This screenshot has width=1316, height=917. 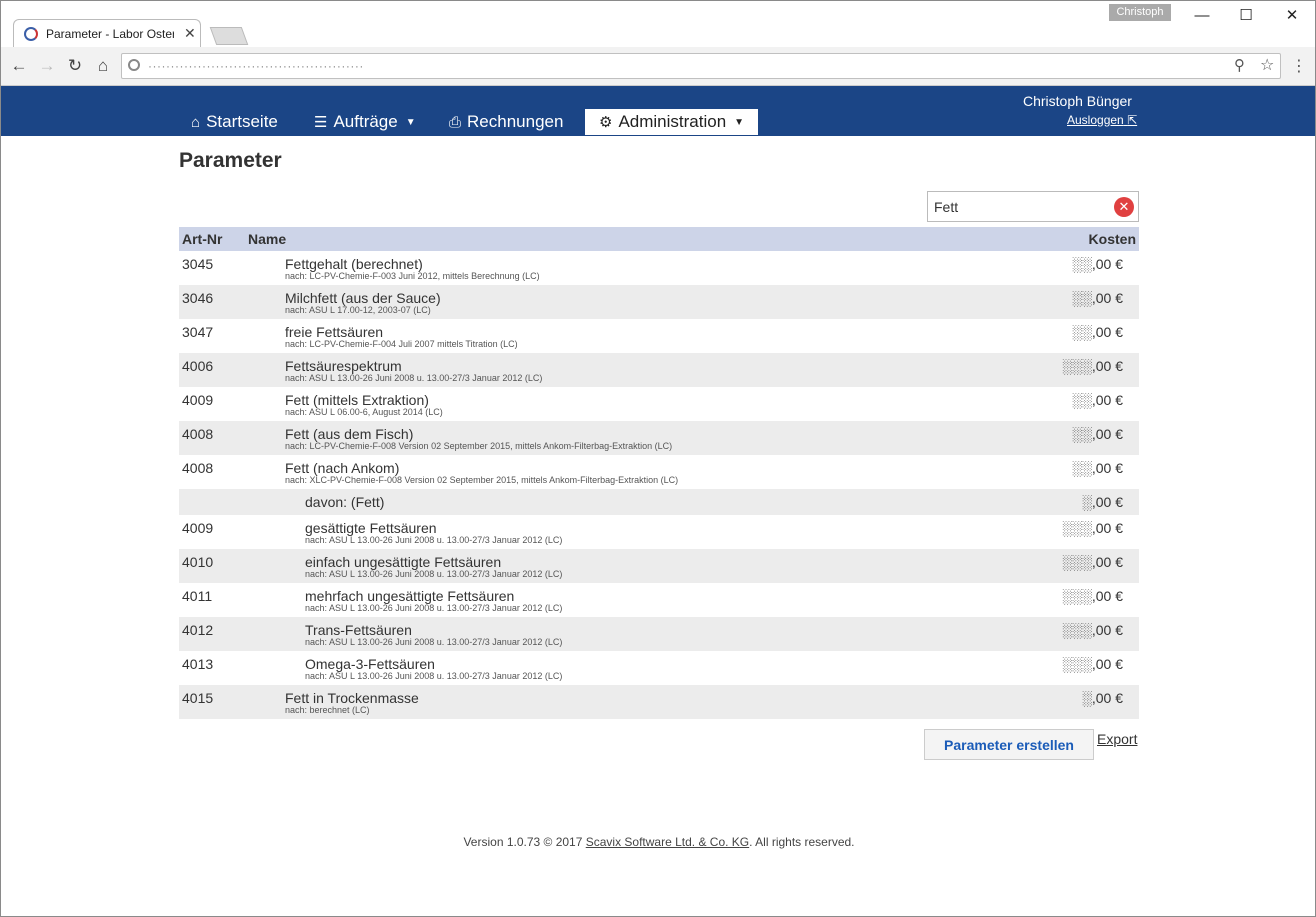 What do you see at coordinates (358, 630) in the screenshot?
I see `parameter-name: Trans-Fettsäuren` at bounding box center [358, 630].